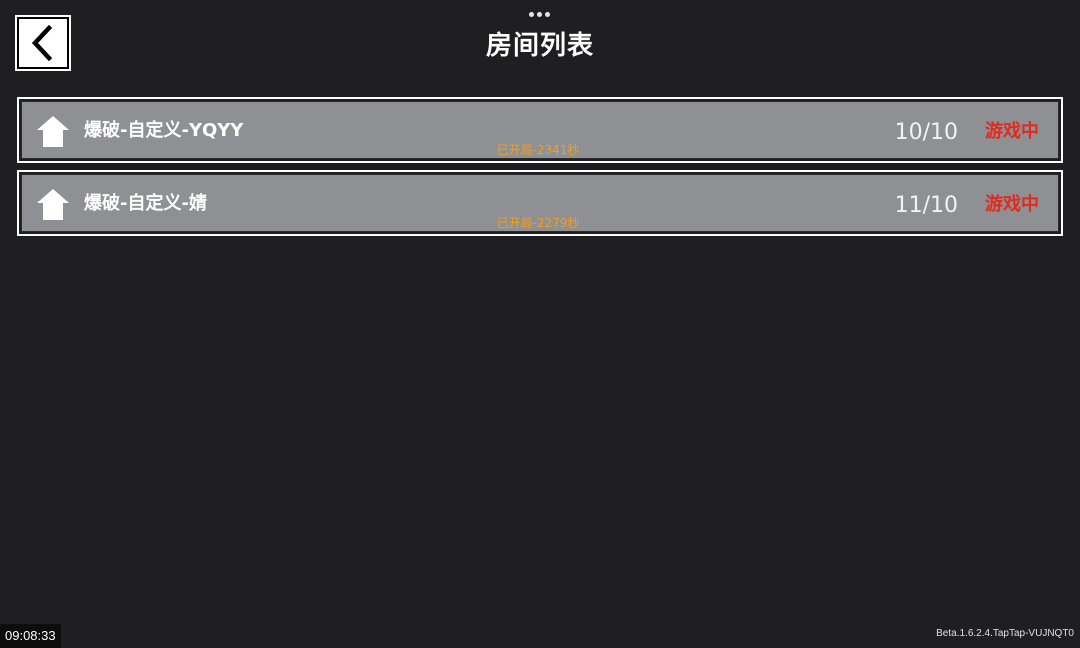  I want to click on room-card: 爆破-自定义-婧 已开局-2279秒 11/10 游戏中, so click(540, 203).